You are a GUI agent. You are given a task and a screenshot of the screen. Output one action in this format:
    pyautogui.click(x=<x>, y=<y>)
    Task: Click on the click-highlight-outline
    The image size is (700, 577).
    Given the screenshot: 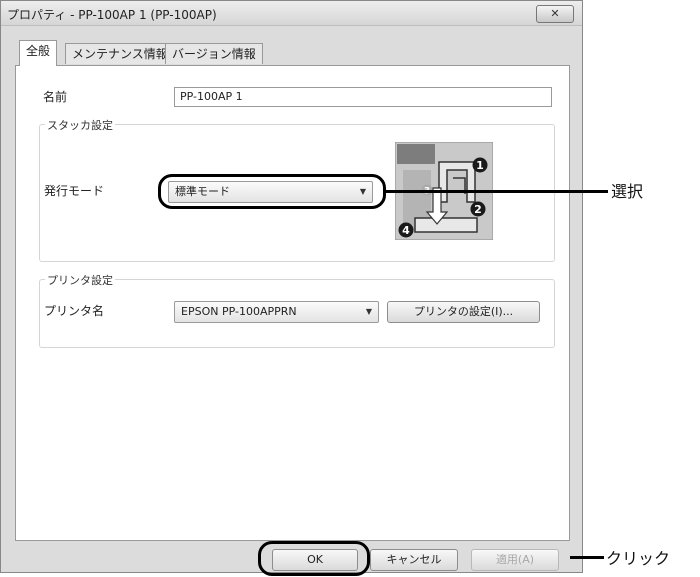 What is the action you would take?
    pyautogui.click(x=314, y=558)
    